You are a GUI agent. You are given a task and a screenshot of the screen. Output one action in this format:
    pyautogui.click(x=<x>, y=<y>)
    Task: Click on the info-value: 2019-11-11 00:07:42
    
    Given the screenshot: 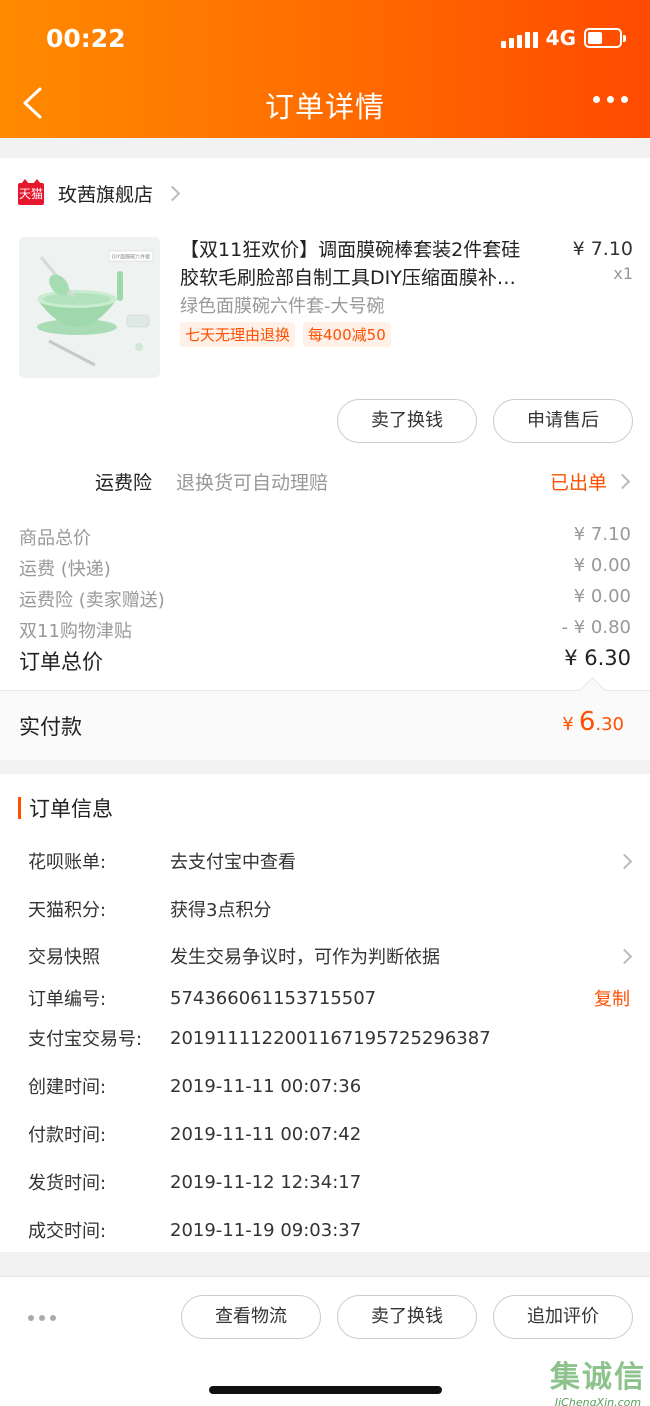 What is the action you would take?
    pyautogui.click(x=266, y=1134)
    